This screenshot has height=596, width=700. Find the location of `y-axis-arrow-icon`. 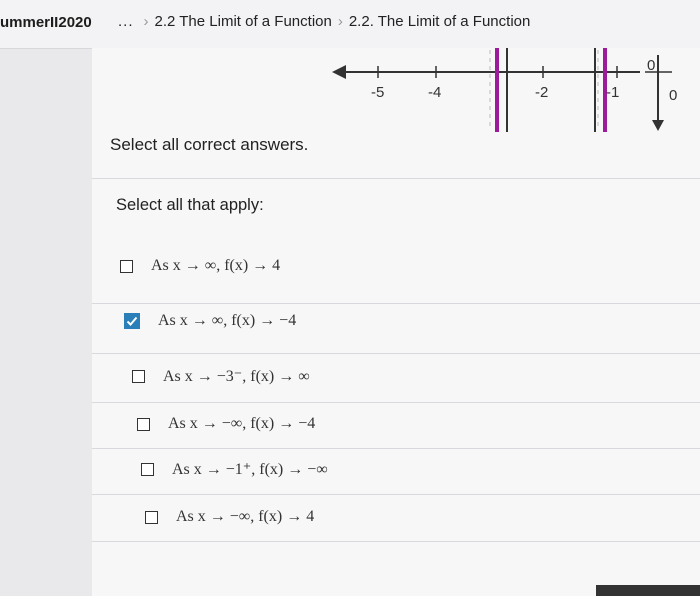

y-axis-arrow-icon is located at coordinates (658, 125).